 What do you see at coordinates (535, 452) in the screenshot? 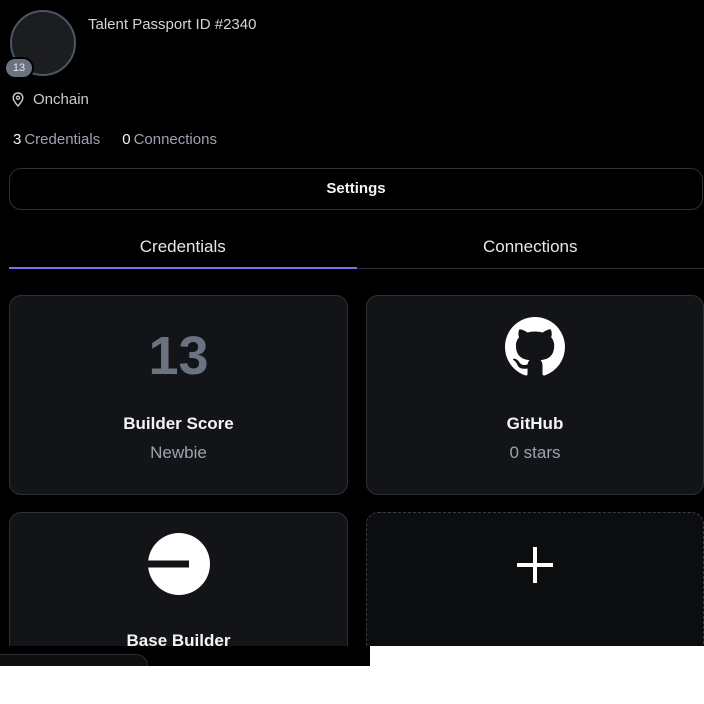
I see `github-stars: 0 stars` at bounding box center [535, 452].